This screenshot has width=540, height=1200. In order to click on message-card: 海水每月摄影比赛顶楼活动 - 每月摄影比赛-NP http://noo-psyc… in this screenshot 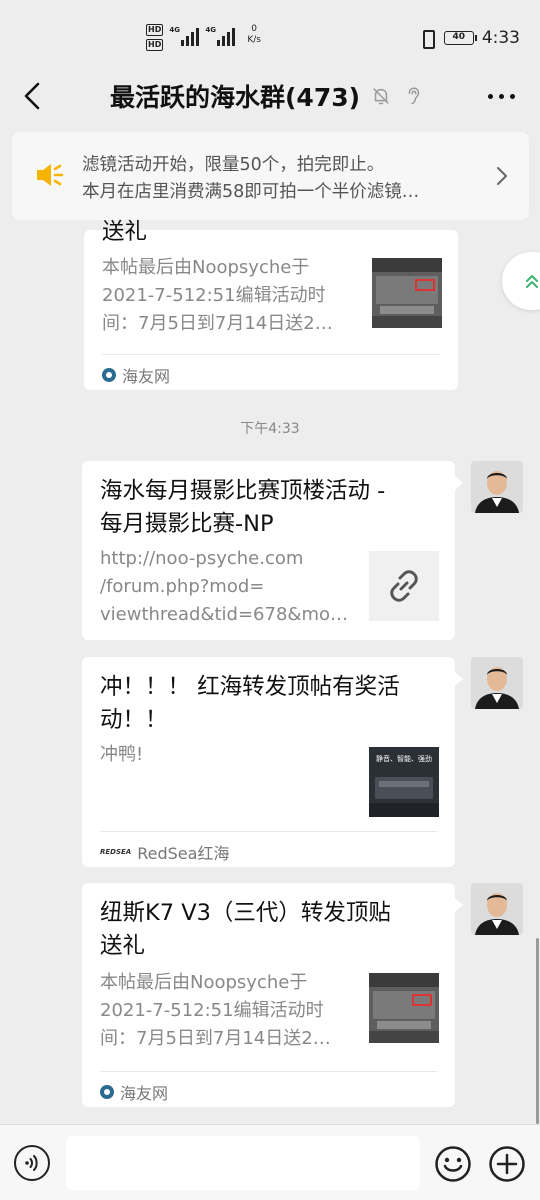, I will do `click(268, 550)`.